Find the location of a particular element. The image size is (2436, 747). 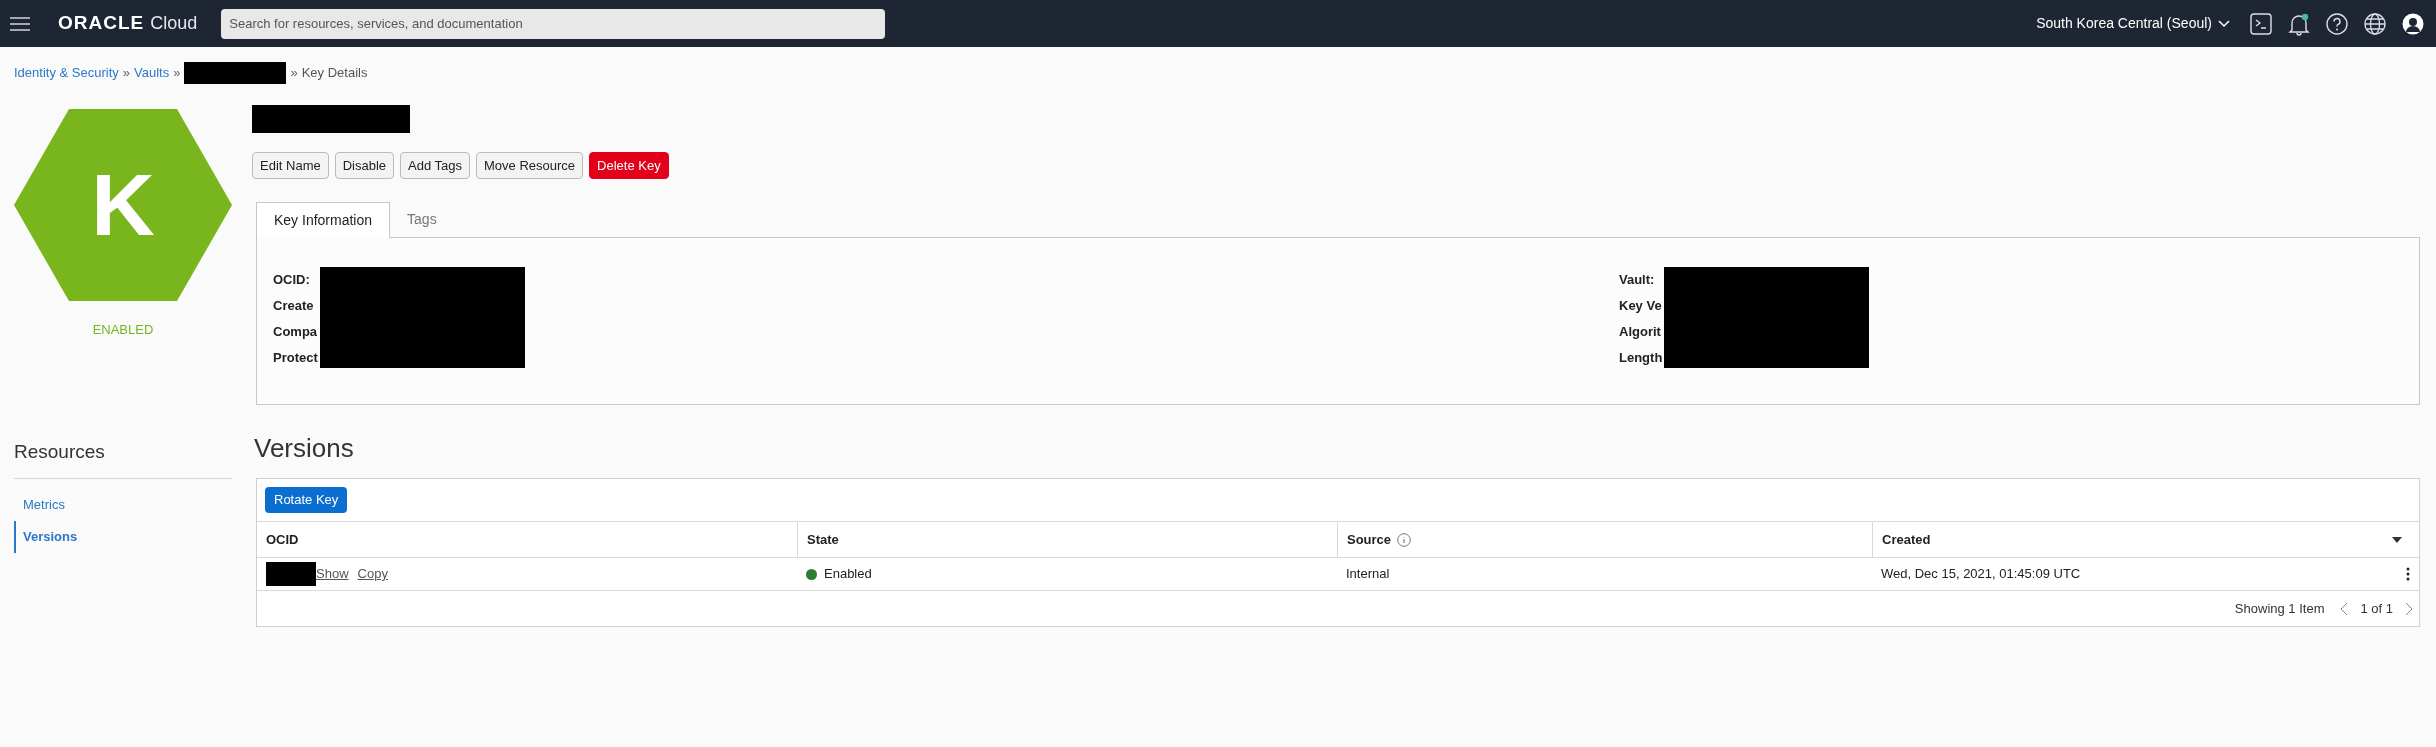

bell-icon is located at coordinates (2299, 23).